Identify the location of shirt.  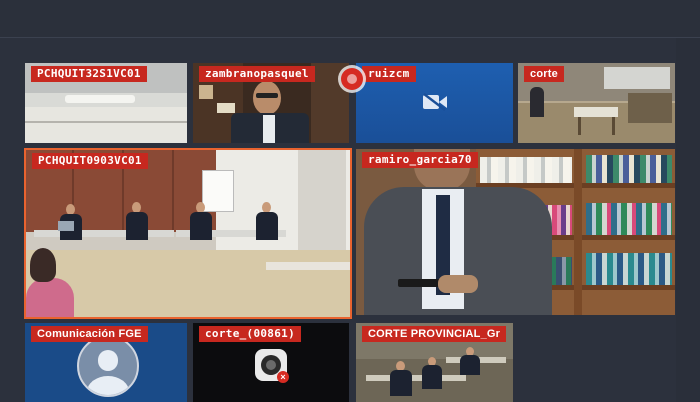
(269, 129).